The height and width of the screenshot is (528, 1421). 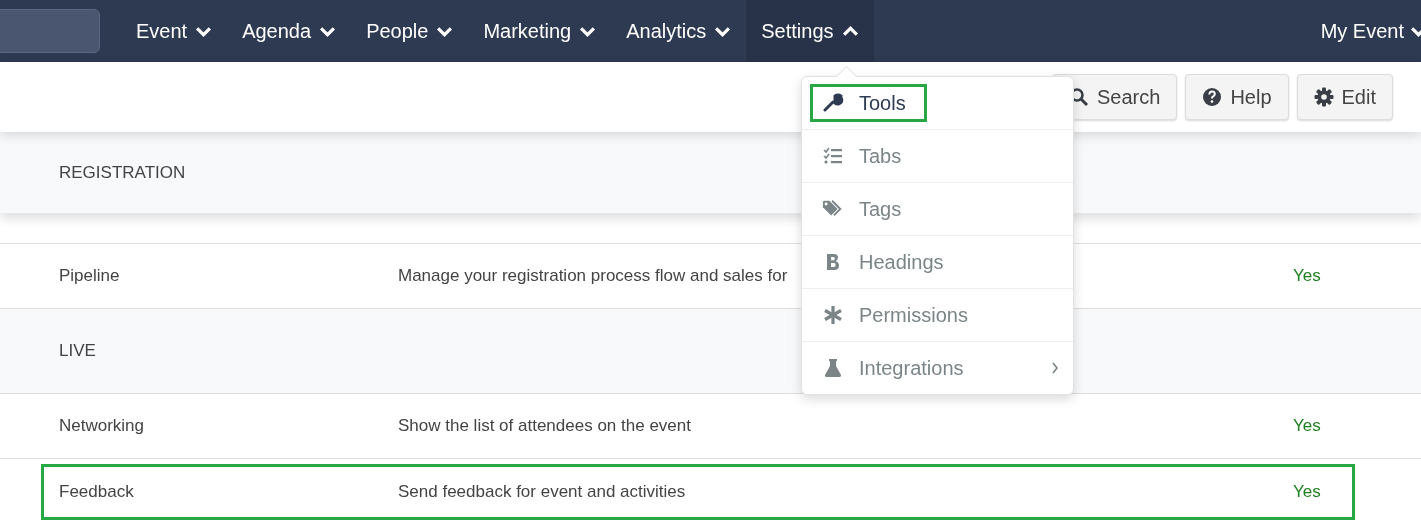 What do you see at coordinates (410, 31) in the screenshot?
I see `nav-menu-item: People` at bounding box center [410, 31].